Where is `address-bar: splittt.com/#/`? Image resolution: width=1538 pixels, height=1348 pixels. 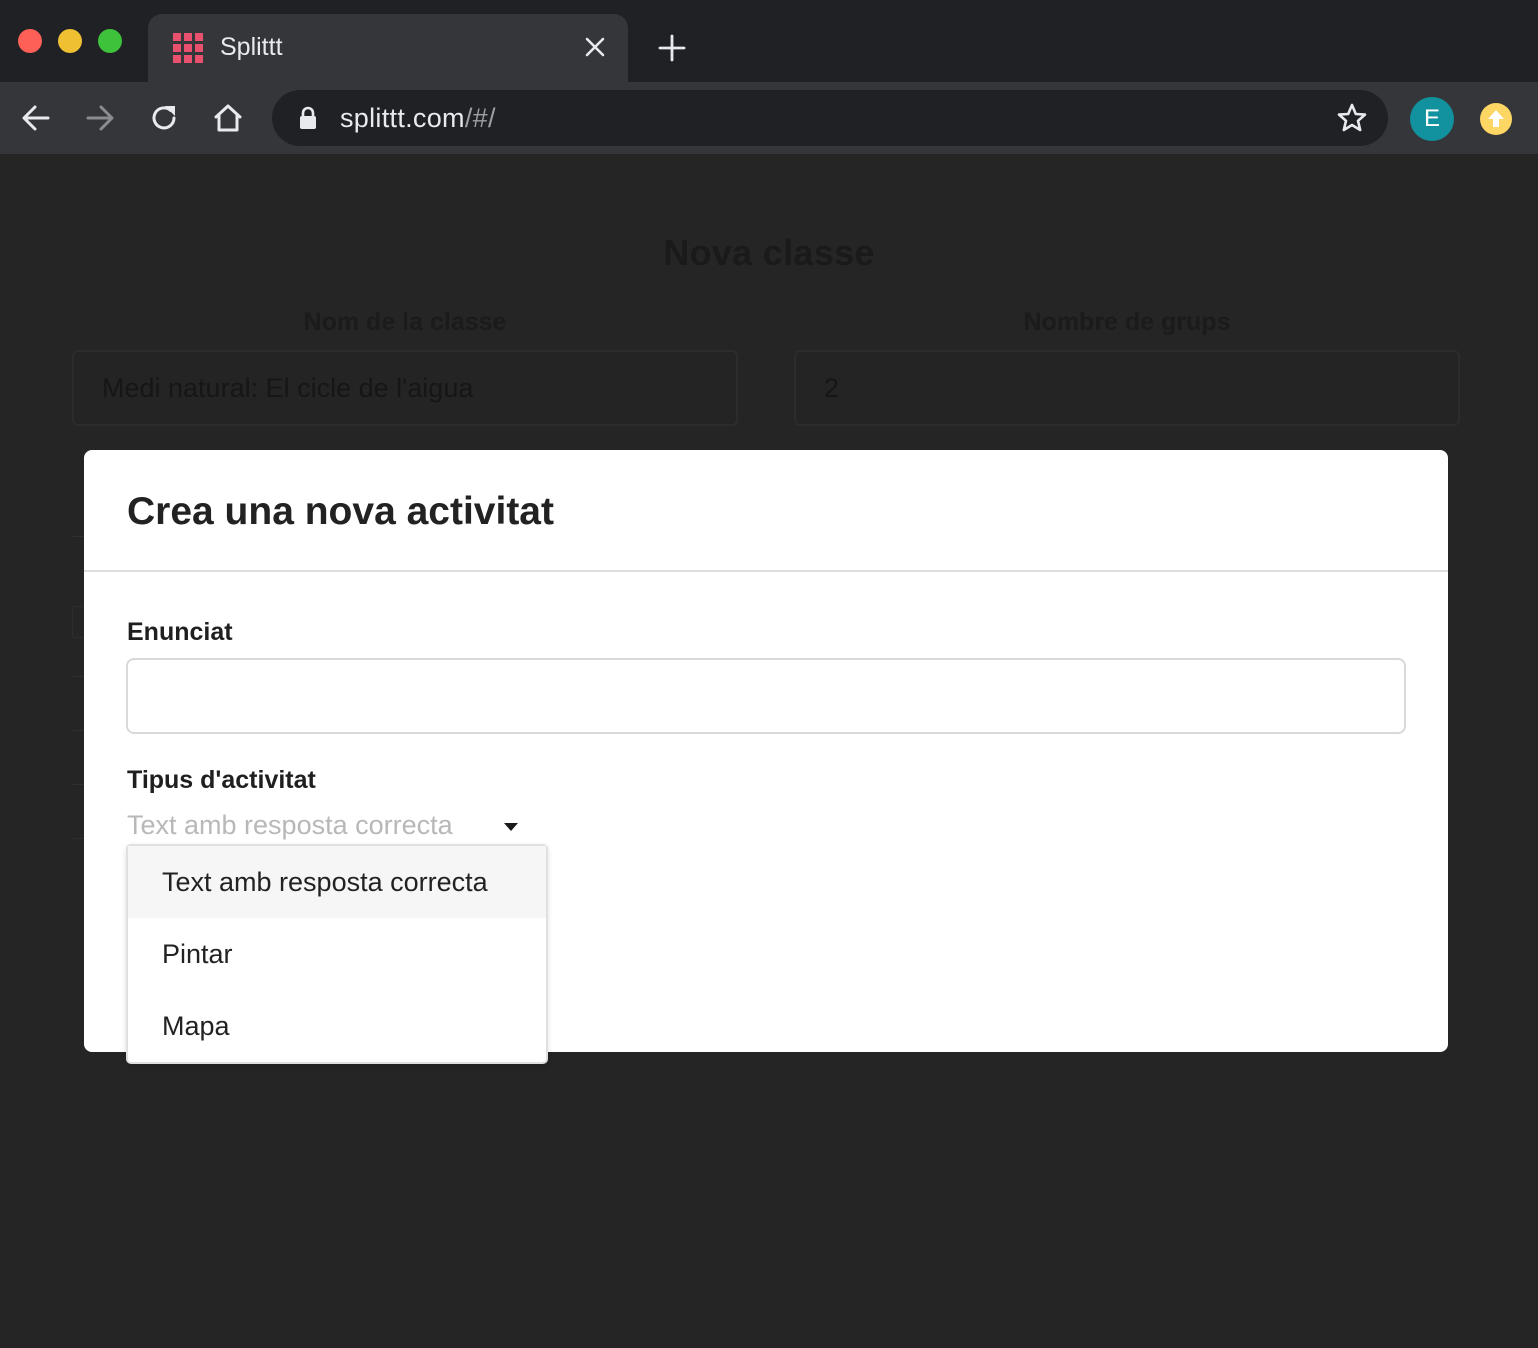 address-bar: splittt.com/#/ is located at coordinates (830, 118).